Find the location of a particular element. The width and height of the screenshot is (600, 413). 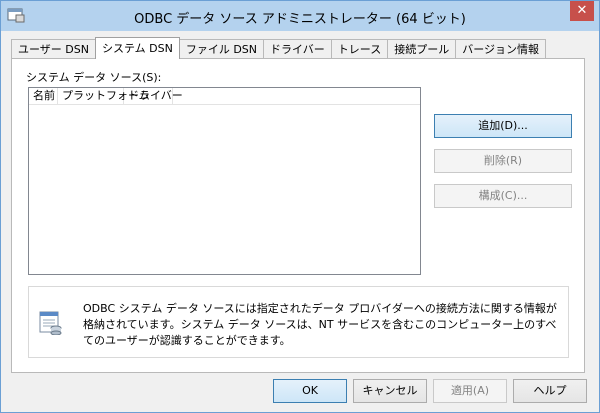

database-info-icon is located at coordinates (51, 322).